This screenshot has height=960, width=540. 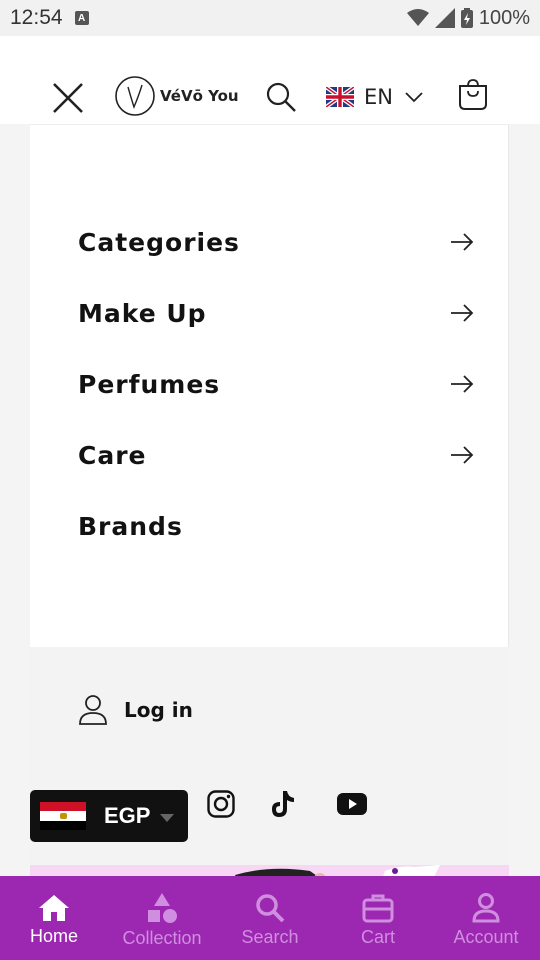 I want to click on egypt-flag-icon, so click(x=63, y=816).